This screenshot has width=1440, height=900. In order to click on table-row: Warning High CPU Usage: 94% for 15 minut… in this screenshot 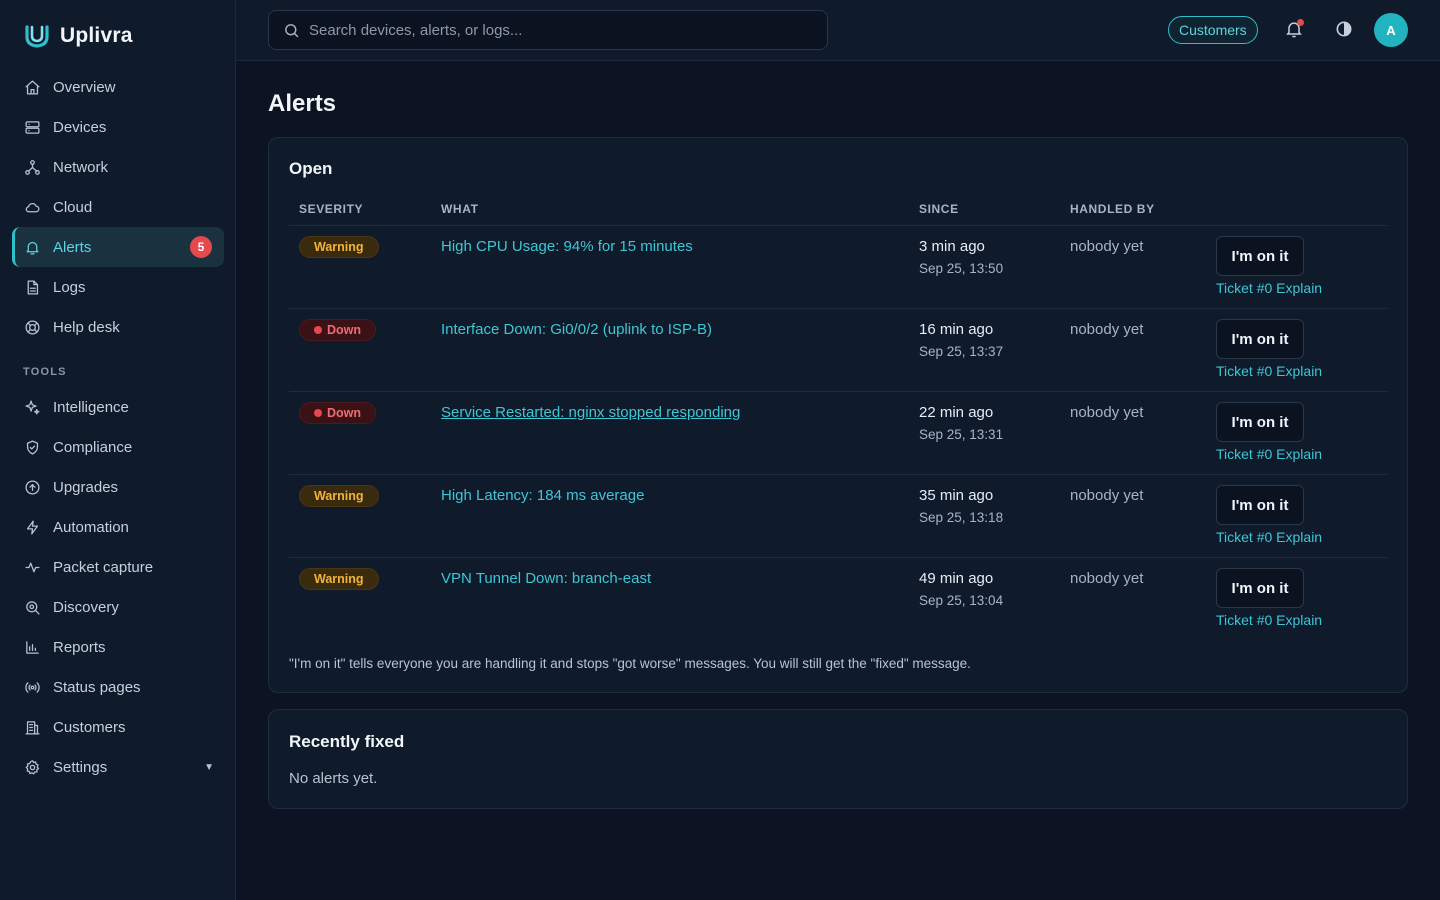, I will do `click(838, 267)`.